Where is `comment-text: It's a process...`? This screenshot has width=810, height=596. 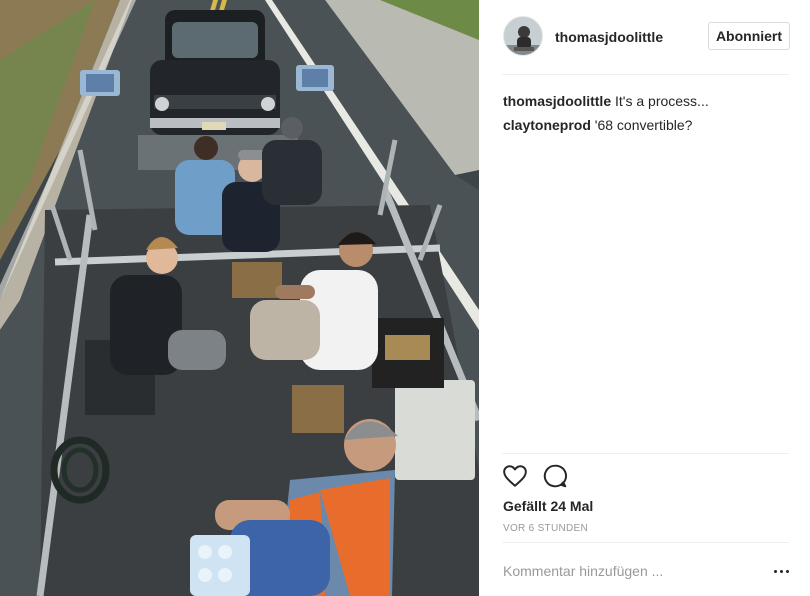 comment-text: It's a process... is located at coordinates (662, 101).